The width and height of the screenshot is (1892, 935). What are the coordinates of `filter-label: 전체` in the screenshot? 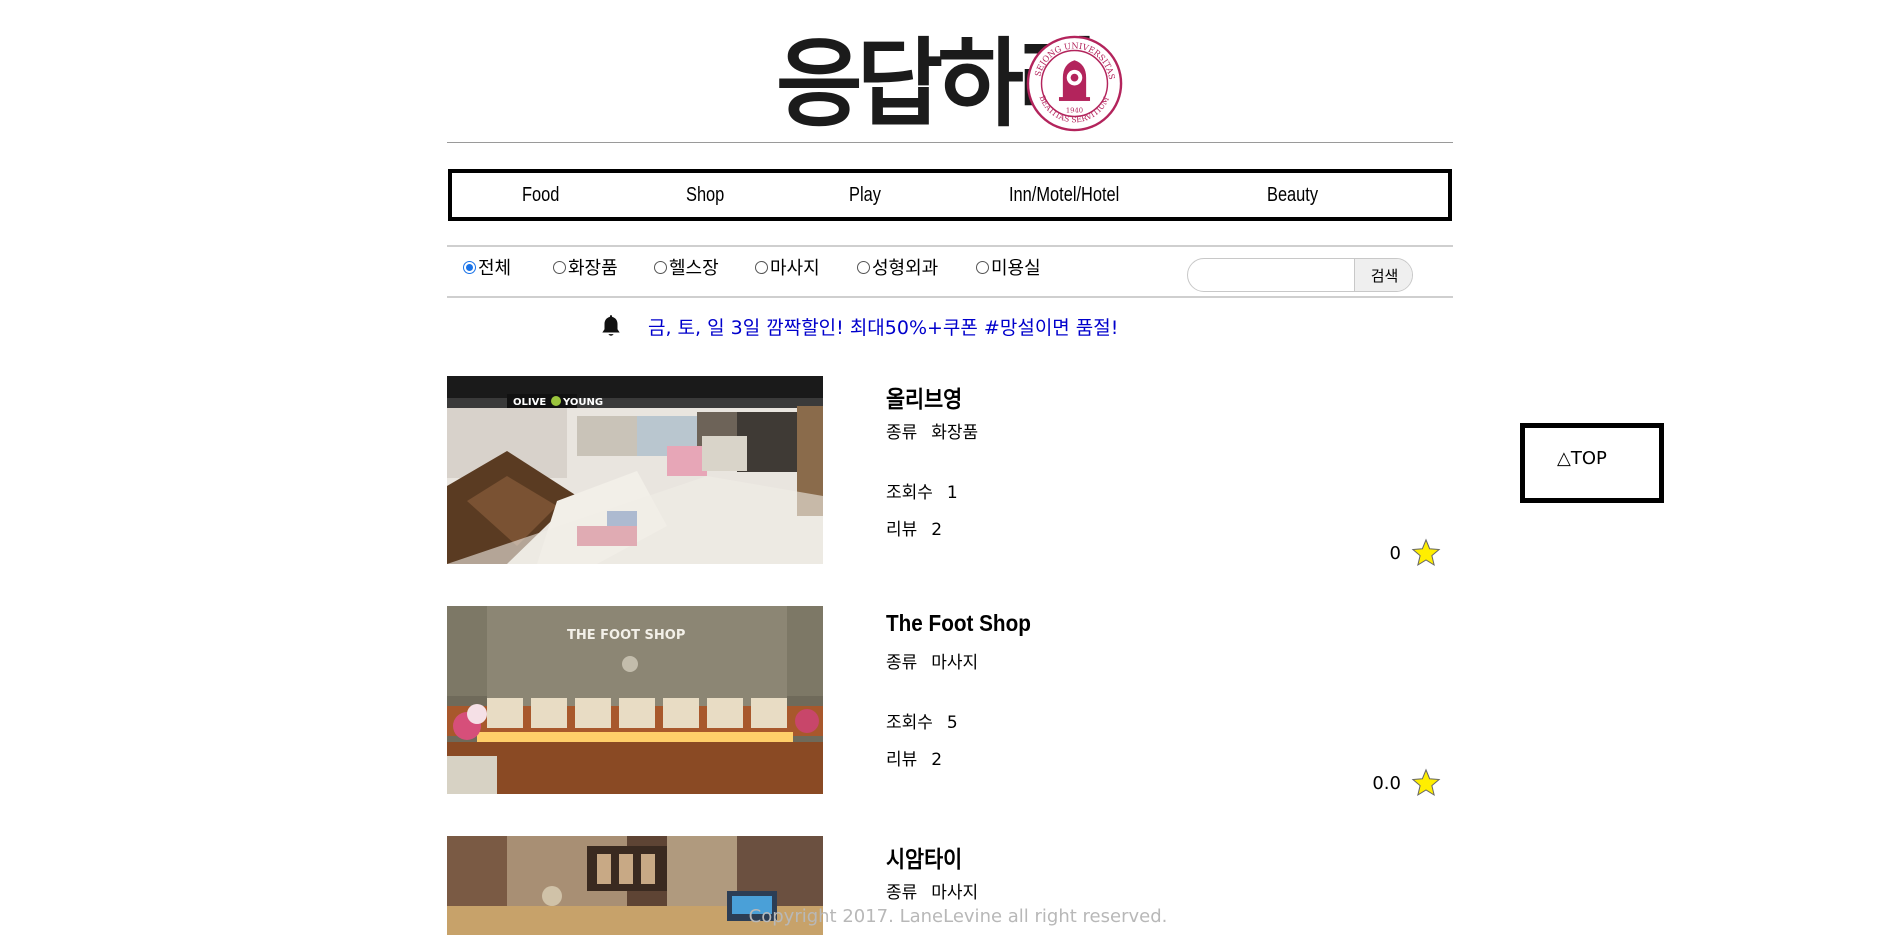 It's located at (495, 268).